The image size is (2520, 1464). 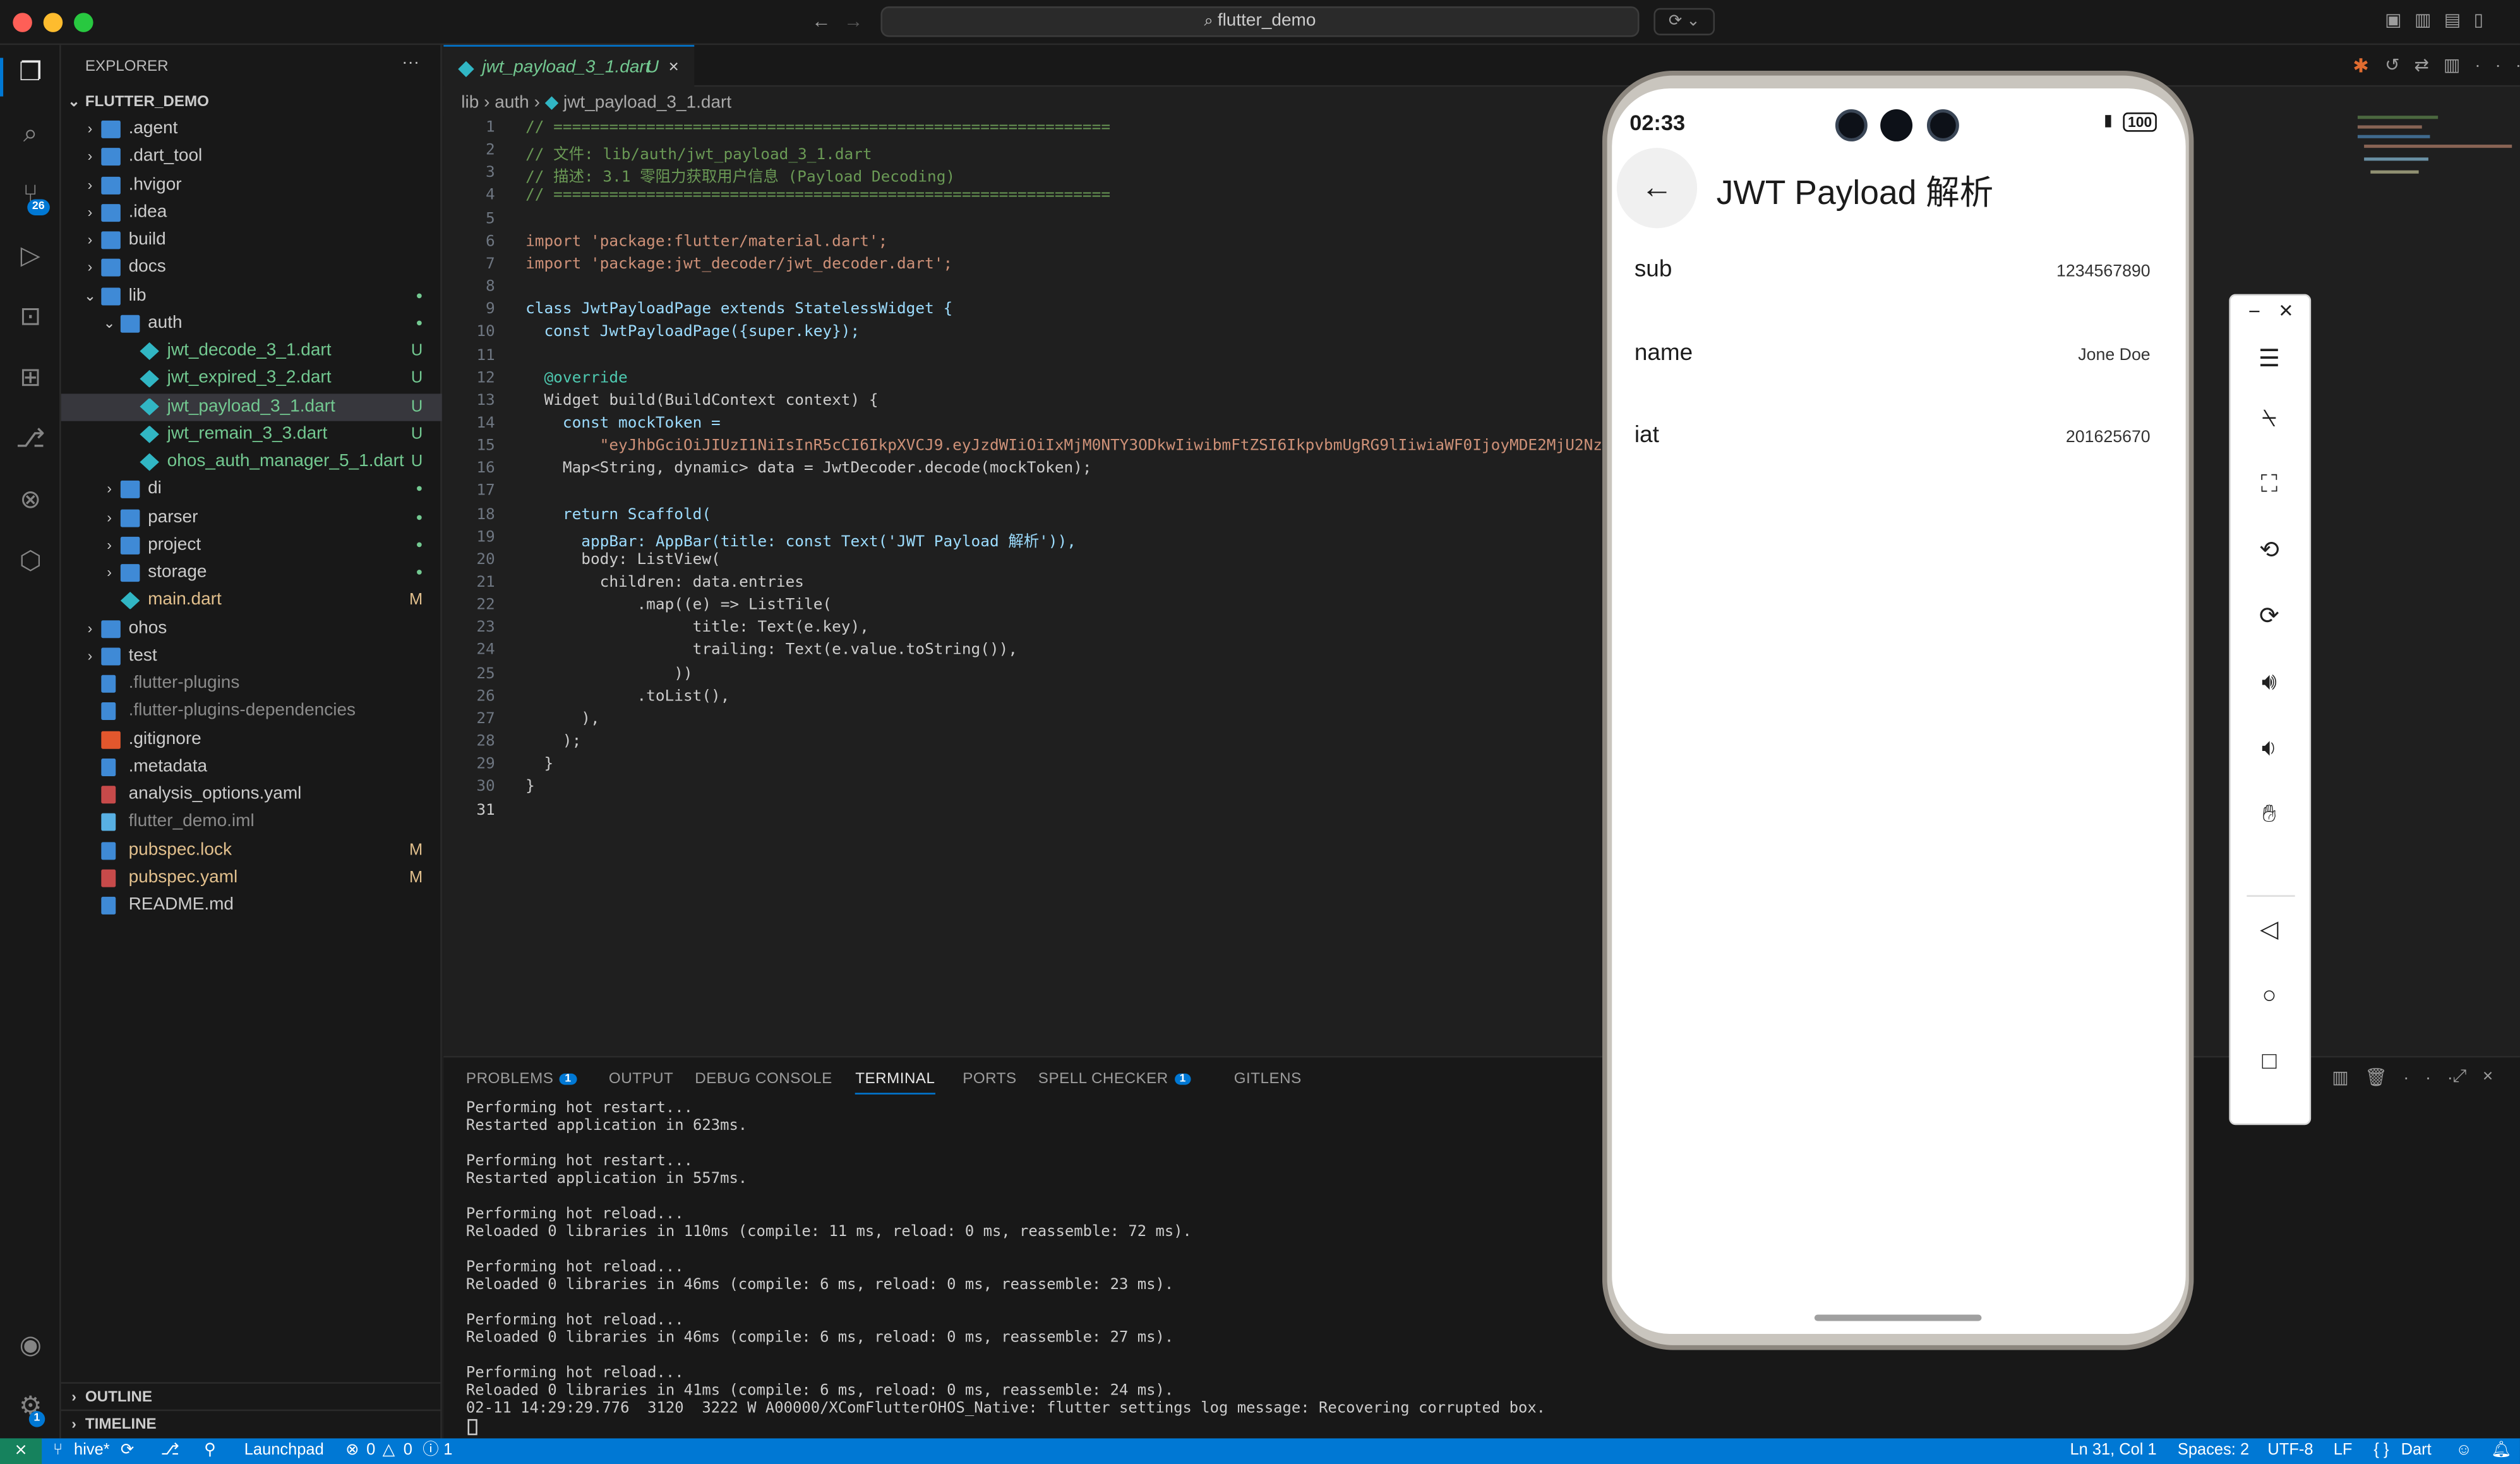 I want to click on tree-item: › parser ●, so click(x=251, y=517).